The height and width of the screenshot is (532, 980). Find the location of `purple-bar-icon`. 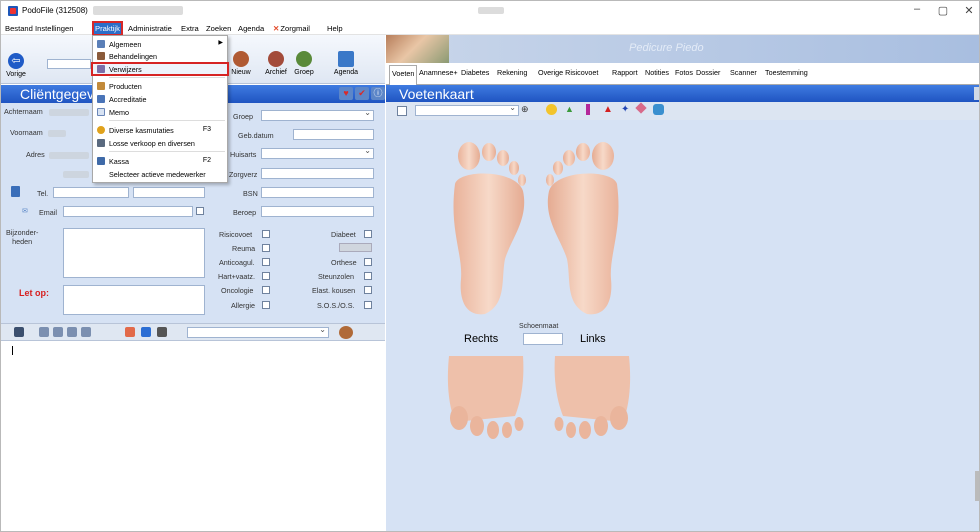

purple-bar-icon is located at coordinates (588, 109).